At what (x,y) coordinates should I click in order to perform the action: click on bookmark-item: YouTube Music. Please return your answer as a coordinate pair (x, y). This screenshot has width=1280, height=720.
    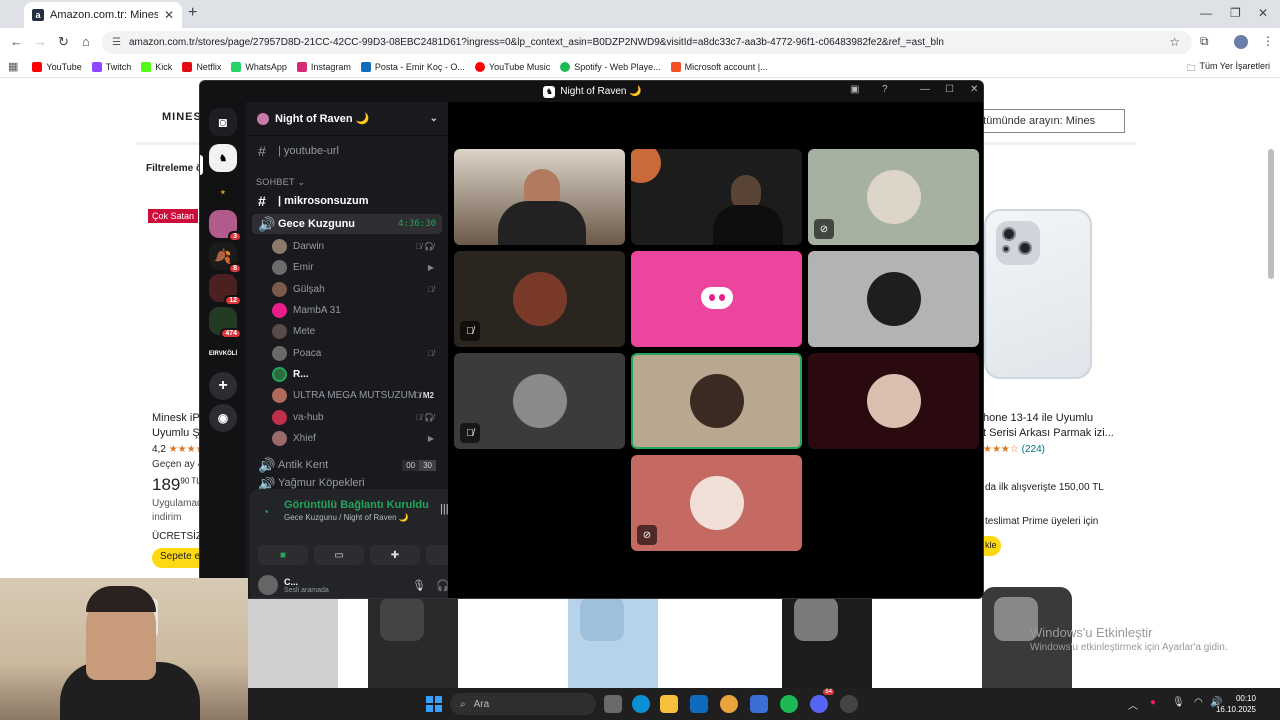
    Looking at the image, I should click on (512, 66).